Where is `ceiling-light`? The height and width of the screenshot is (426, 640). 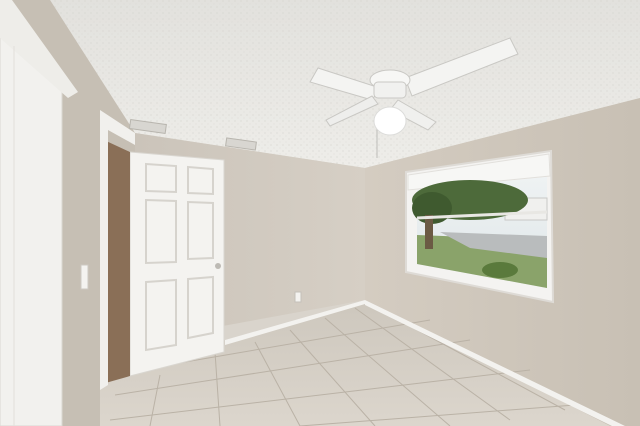 ceiling-light is located at coordinates (390, 121).